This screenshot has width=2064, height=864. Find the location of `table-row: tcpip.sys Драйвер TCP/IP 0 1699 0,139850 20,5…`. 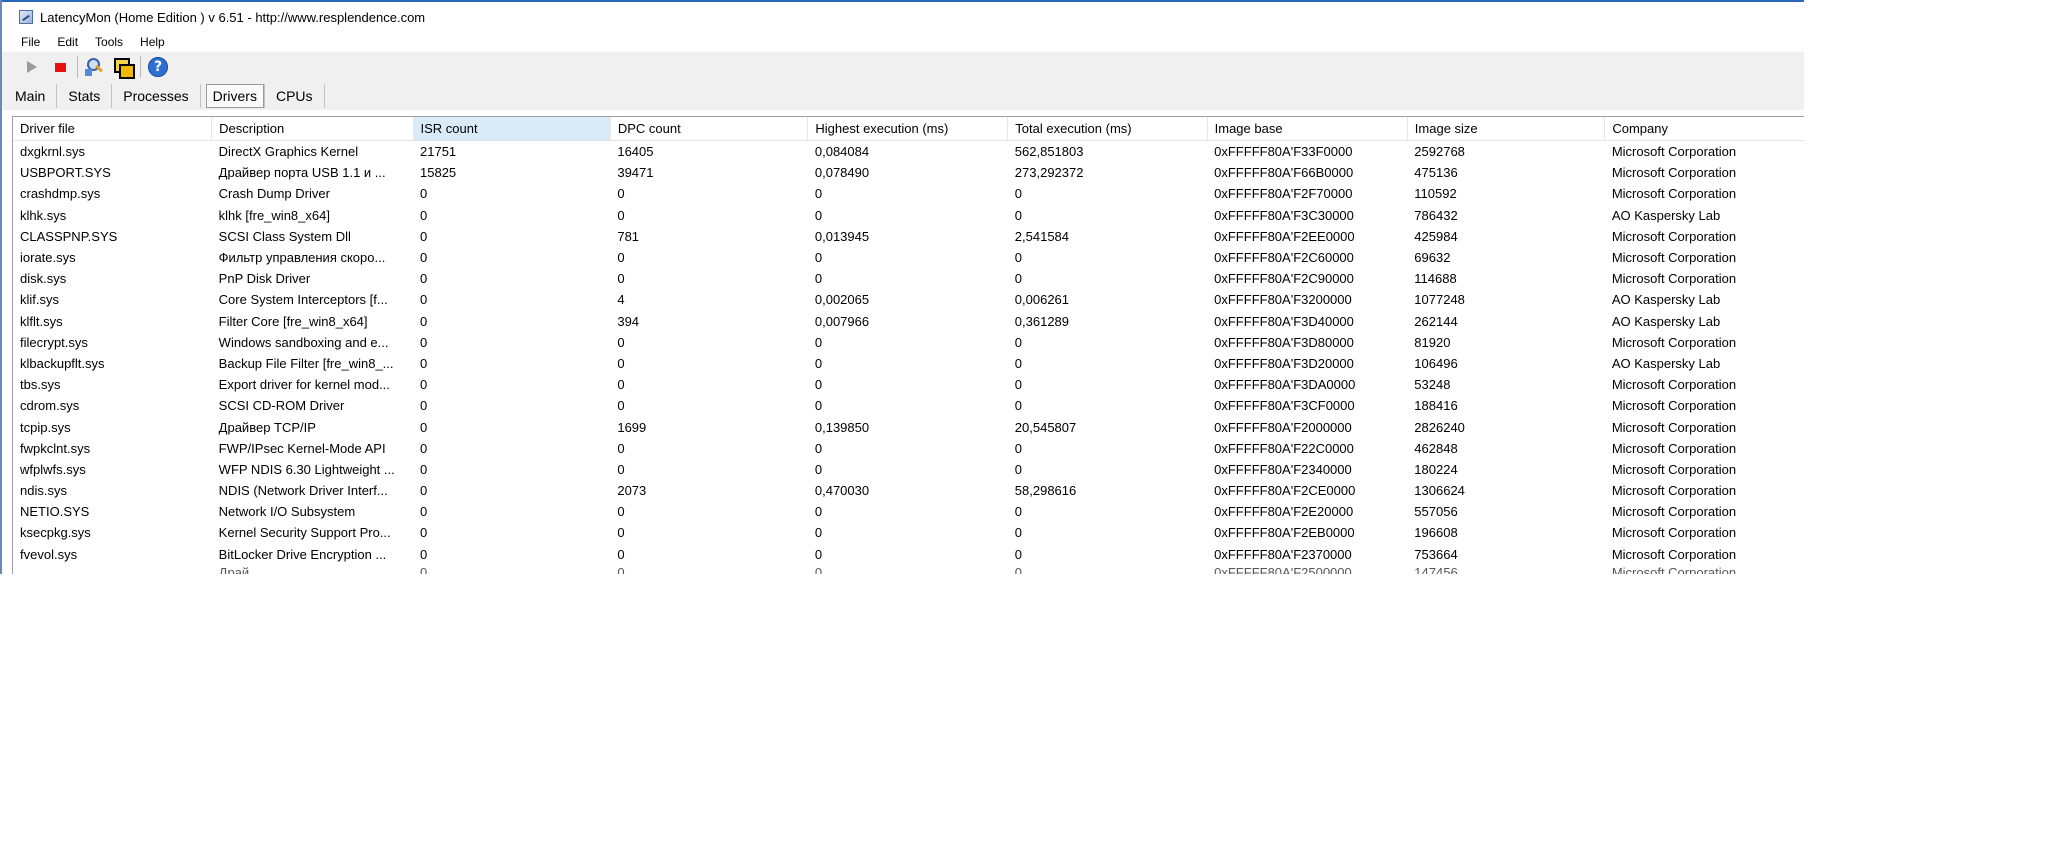

table-row: tcpip.sys Драйвер TCP/IP 0 1699 0,139850 20,5… is located at coordinates (908, 426).